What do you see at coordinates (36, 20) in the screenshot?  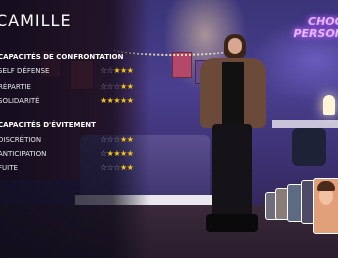 I see `character-name: CAMILLE` at bounding box center [36, 20].